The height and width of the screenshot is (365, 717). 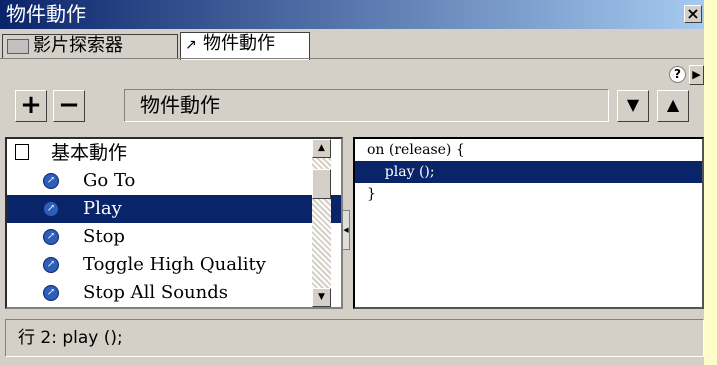 What do you see at coordinates (677, 74) in the screenshot?
I see `help-icon: ?` at bounding box center [677, 74].